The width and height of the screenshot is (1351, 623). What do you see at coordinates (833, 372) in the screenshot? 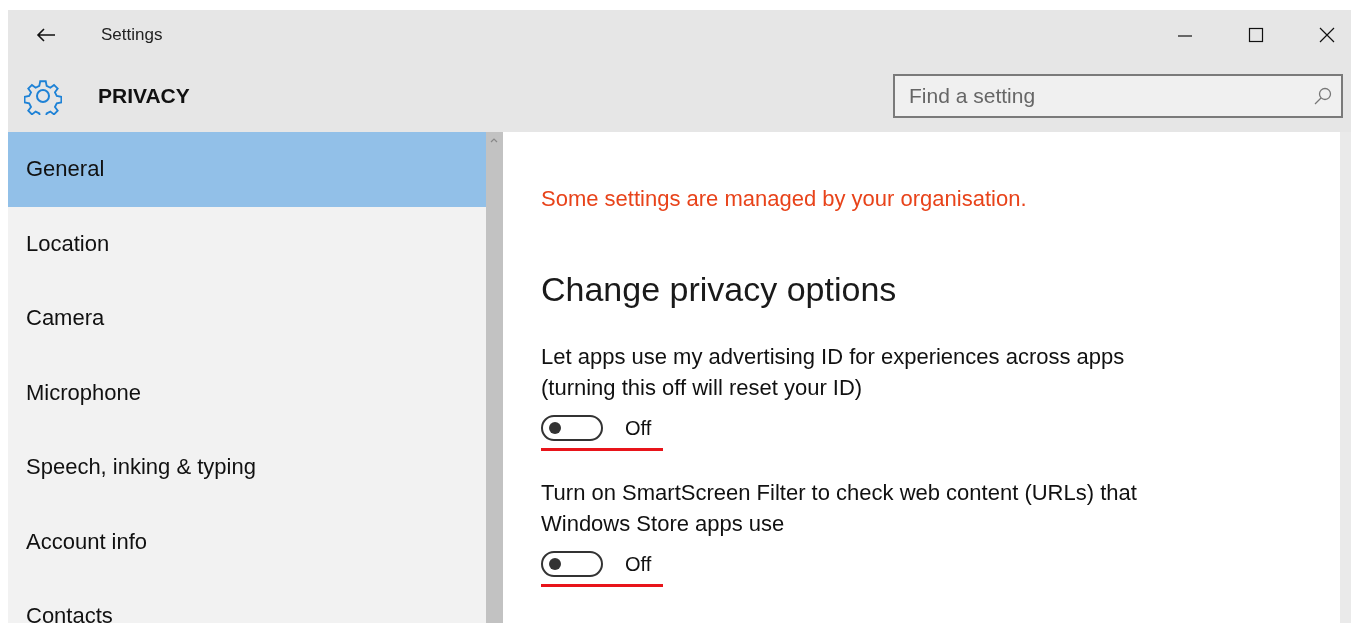
I see `option-description: Let apps use my advertising ID for experiences across apps (turning this off will reset your ID)` at bounding box center [833, 372].